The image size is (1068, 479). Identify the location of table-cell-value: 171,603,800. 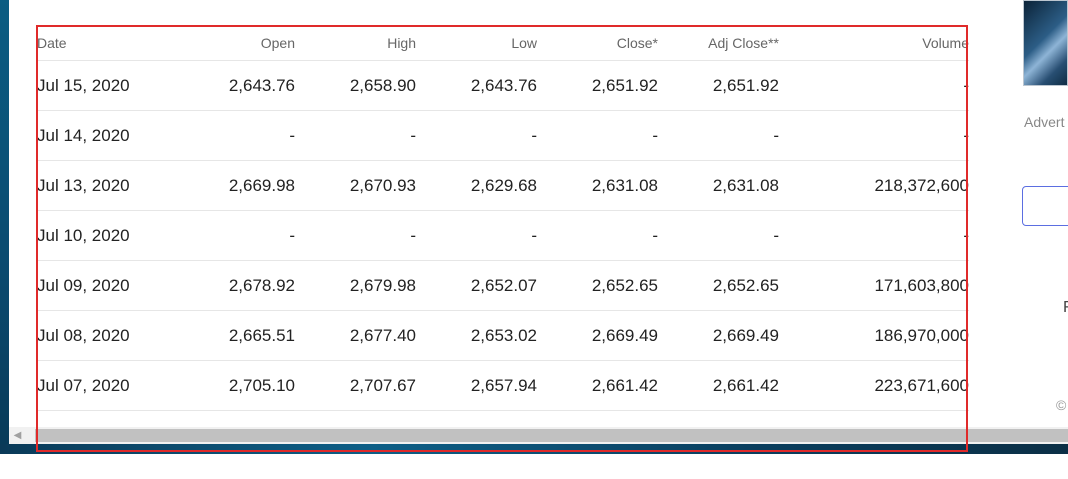
(874, 285).